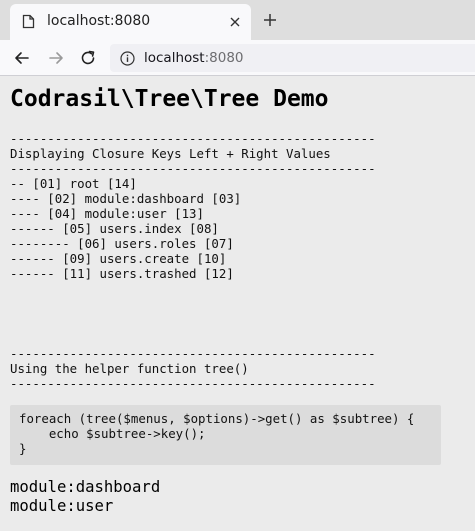 The width and height of the screenshot is (475, 531). Describe the element at coordinates (126, 198) in the screenshot. I see `tree-item: ---- [02] module:dashboard [03]` at that location.